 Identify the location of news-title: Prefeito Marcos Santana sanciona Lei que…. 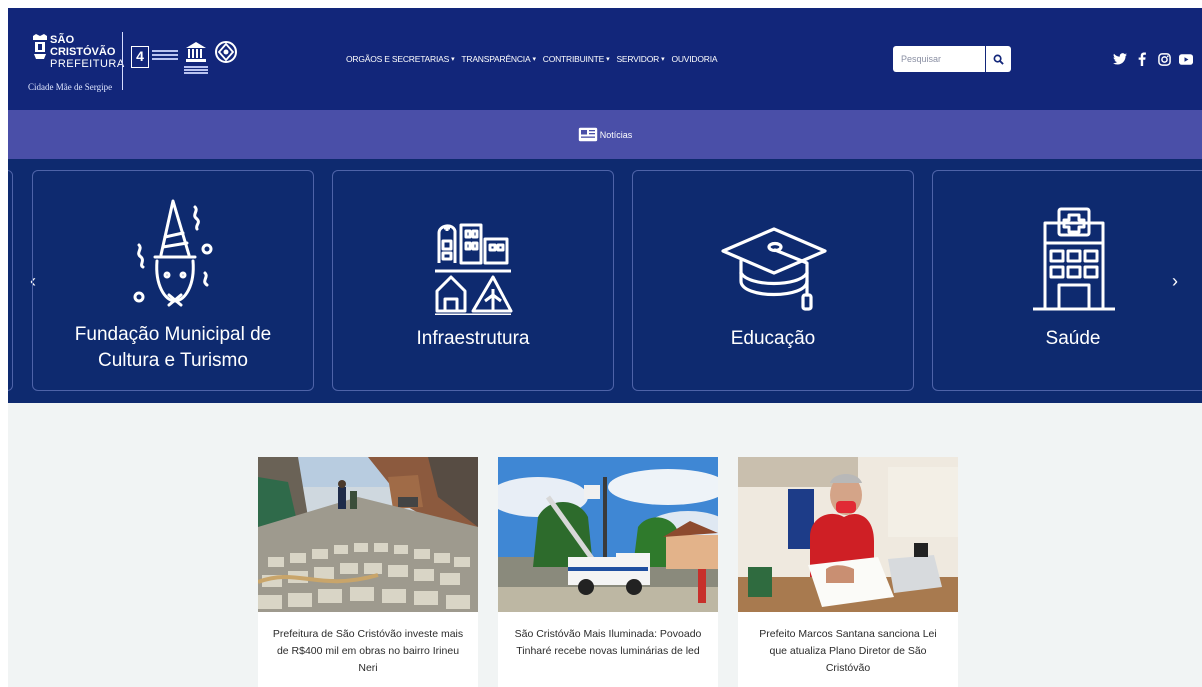
(848, 651).